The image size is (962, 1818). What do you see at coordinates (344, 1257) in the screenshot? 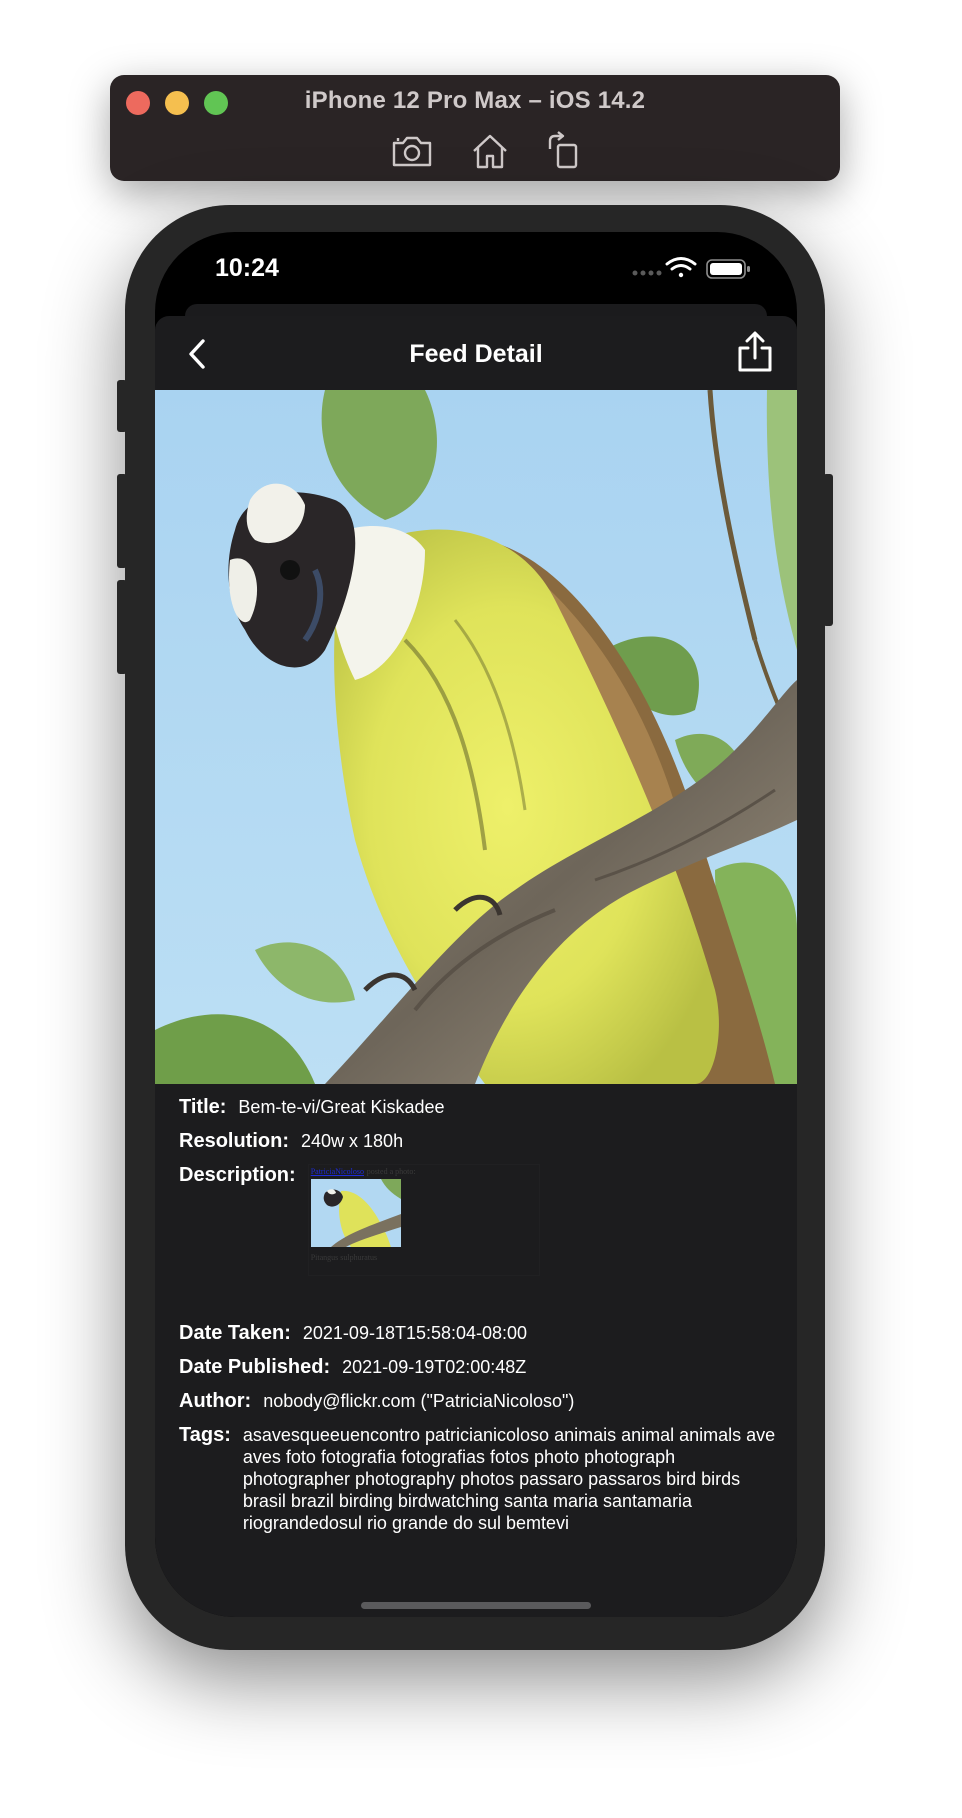
I see `description-caption: Pitangus sulphuratus` at bounding box center [344, 1257].